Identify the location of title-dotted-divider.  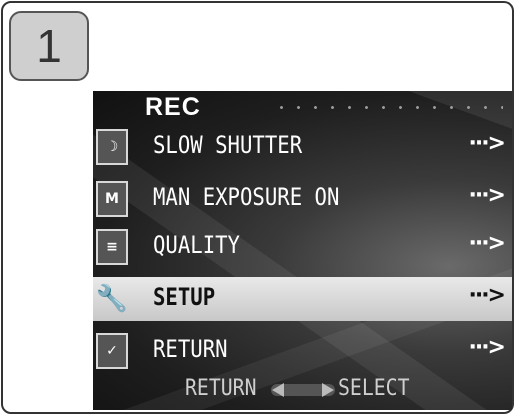
(388, 107).